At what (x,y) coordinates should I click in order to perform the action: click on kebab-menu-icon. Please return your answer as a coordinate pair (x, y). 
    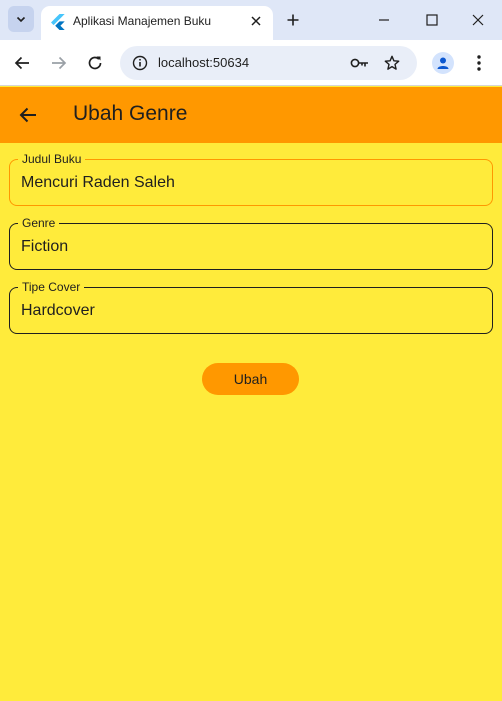
    Looking at the image, I should click on (479, 63).